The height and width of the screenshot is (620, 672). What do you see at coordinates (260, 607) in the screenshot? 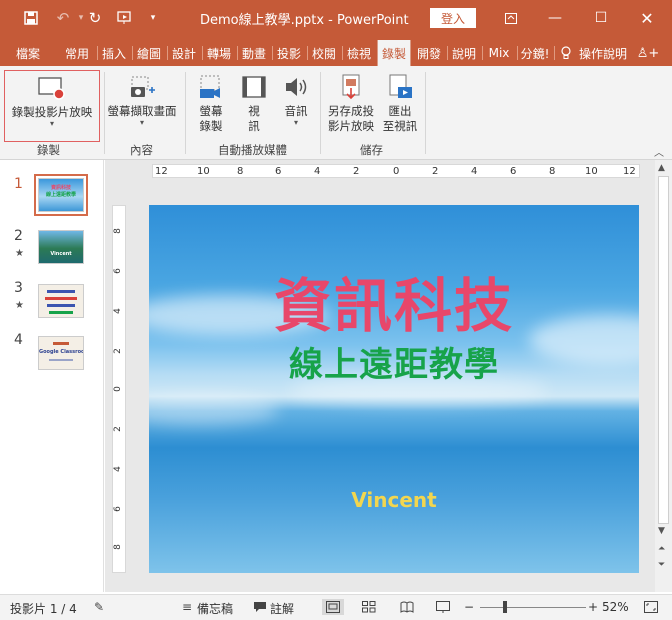
I see `comments-icon` at bounding box center [260, 607].